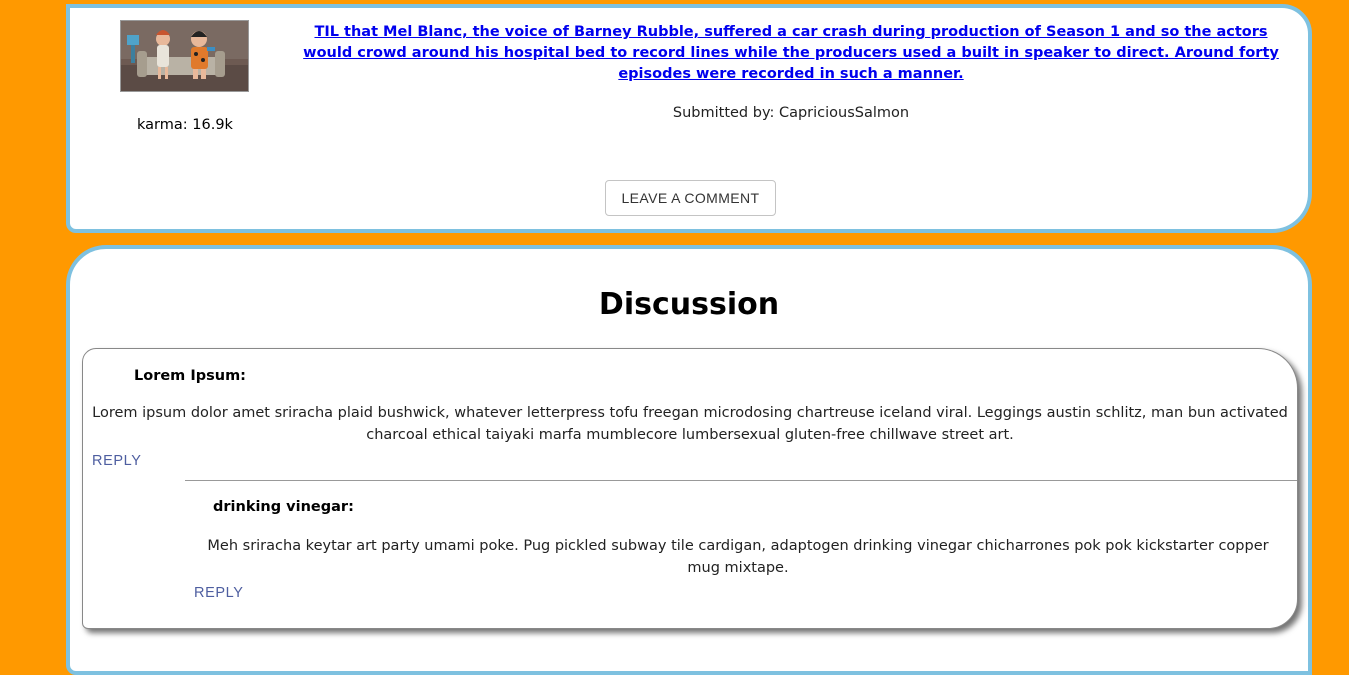 The height and width of the screenshot is (675, 1349). I want to click on reply-divider, so click(741, 480).